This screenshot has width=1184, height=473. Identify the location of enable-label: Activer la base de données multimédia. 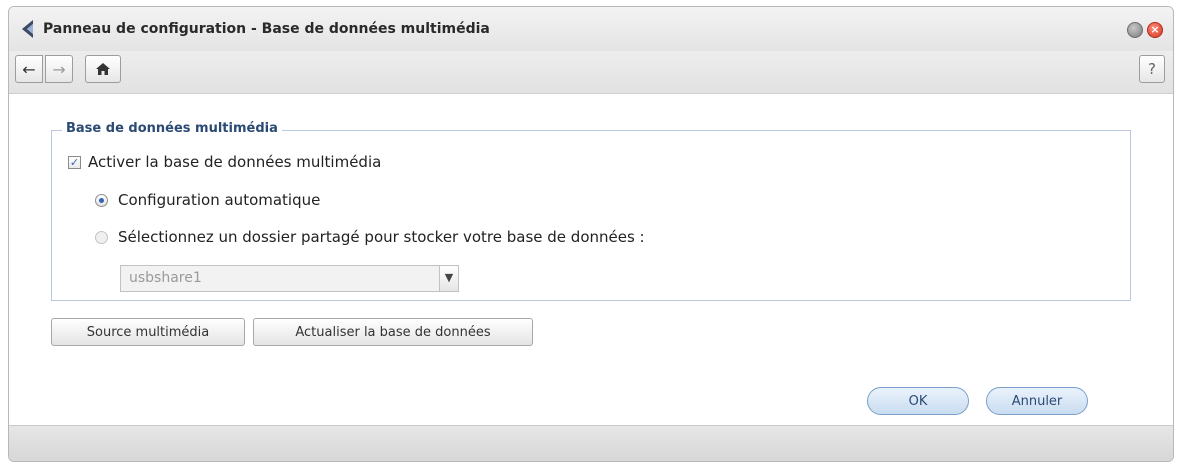
(235, 162).